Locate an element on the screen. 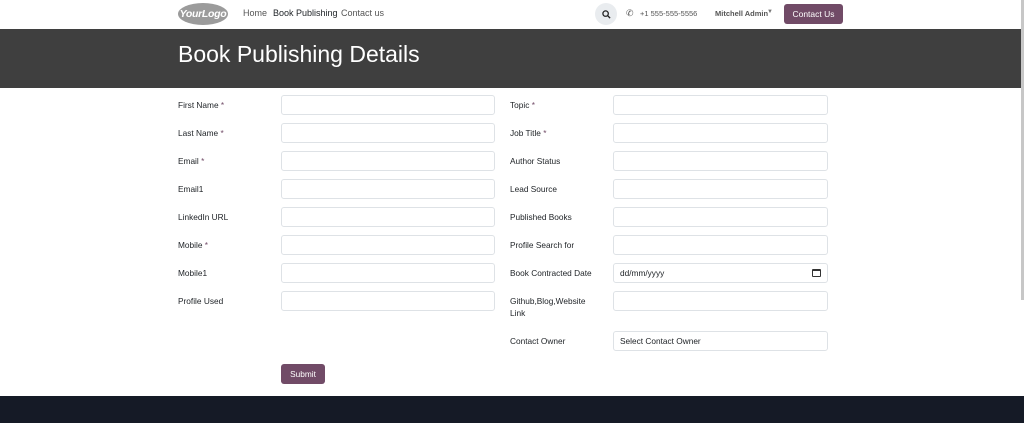 The height and width of the screenshot is (423, 1024). book-contracted-date-input: dd/mm/yyyy is located at coordinates (720, 273).